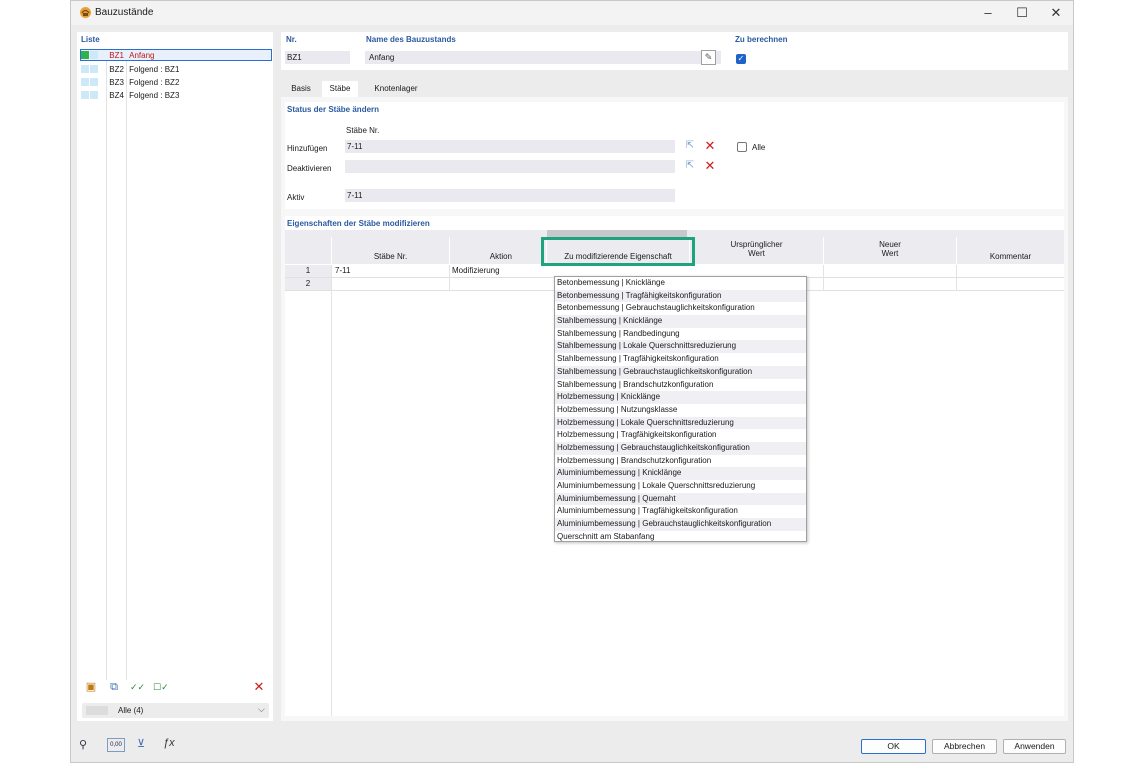  What do you see at coordinates (90, 39) in the screenshot?
I see `list-header: Liste` at bounding box center [90, 39].